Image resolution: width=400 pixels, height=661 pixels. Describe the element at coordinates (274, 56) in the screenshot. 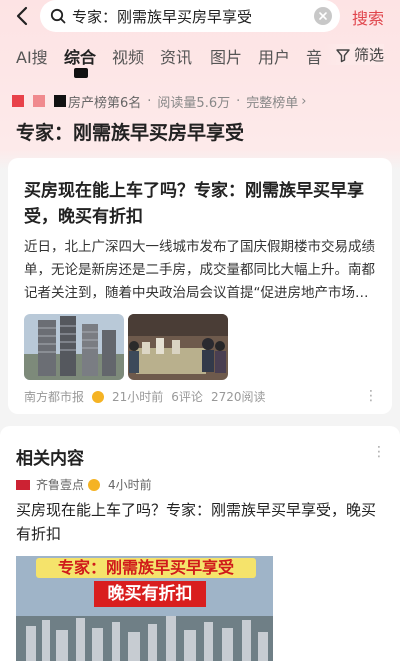

I see `tab-users: 用户` at that location.